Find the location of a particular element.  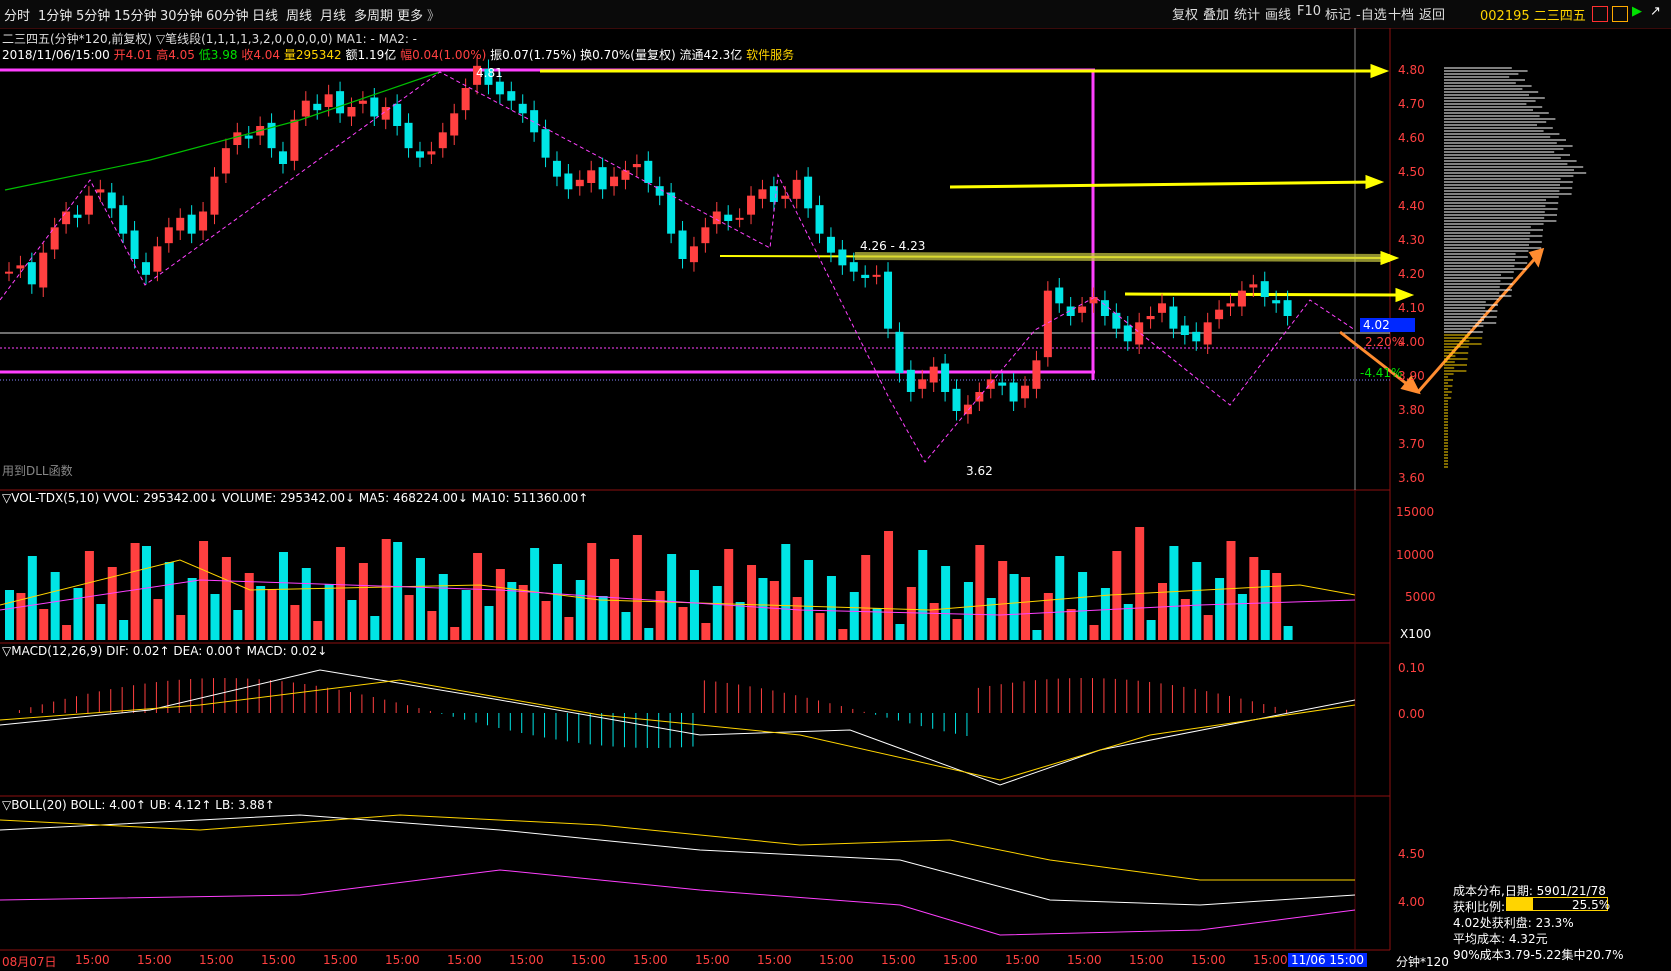

boll-mid-line is located at coordinates (678, 860).